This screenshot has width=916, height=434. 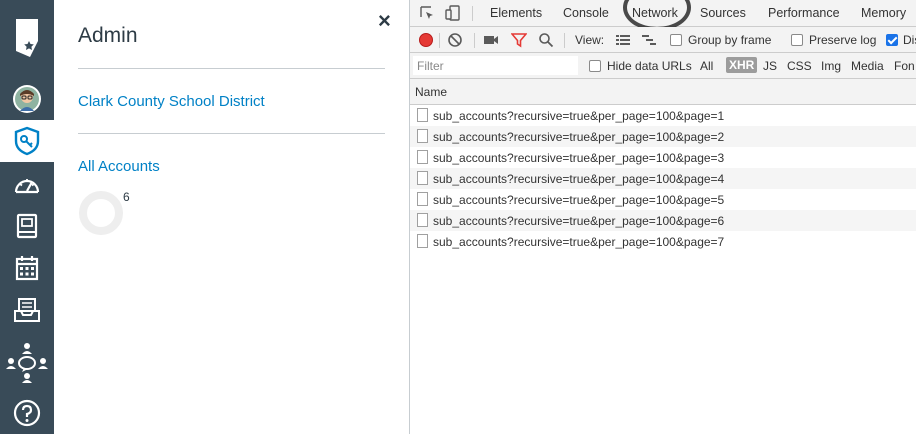 I want to click on nav-admin, so click(x=27, y=141).